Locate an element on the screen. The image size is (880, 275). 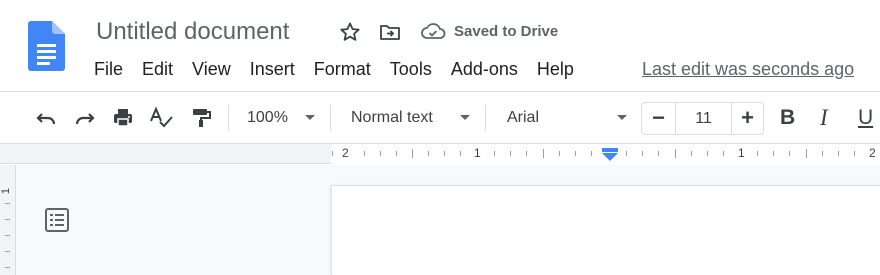
increase-font-size-button: + is located at coordinates (747, 118).